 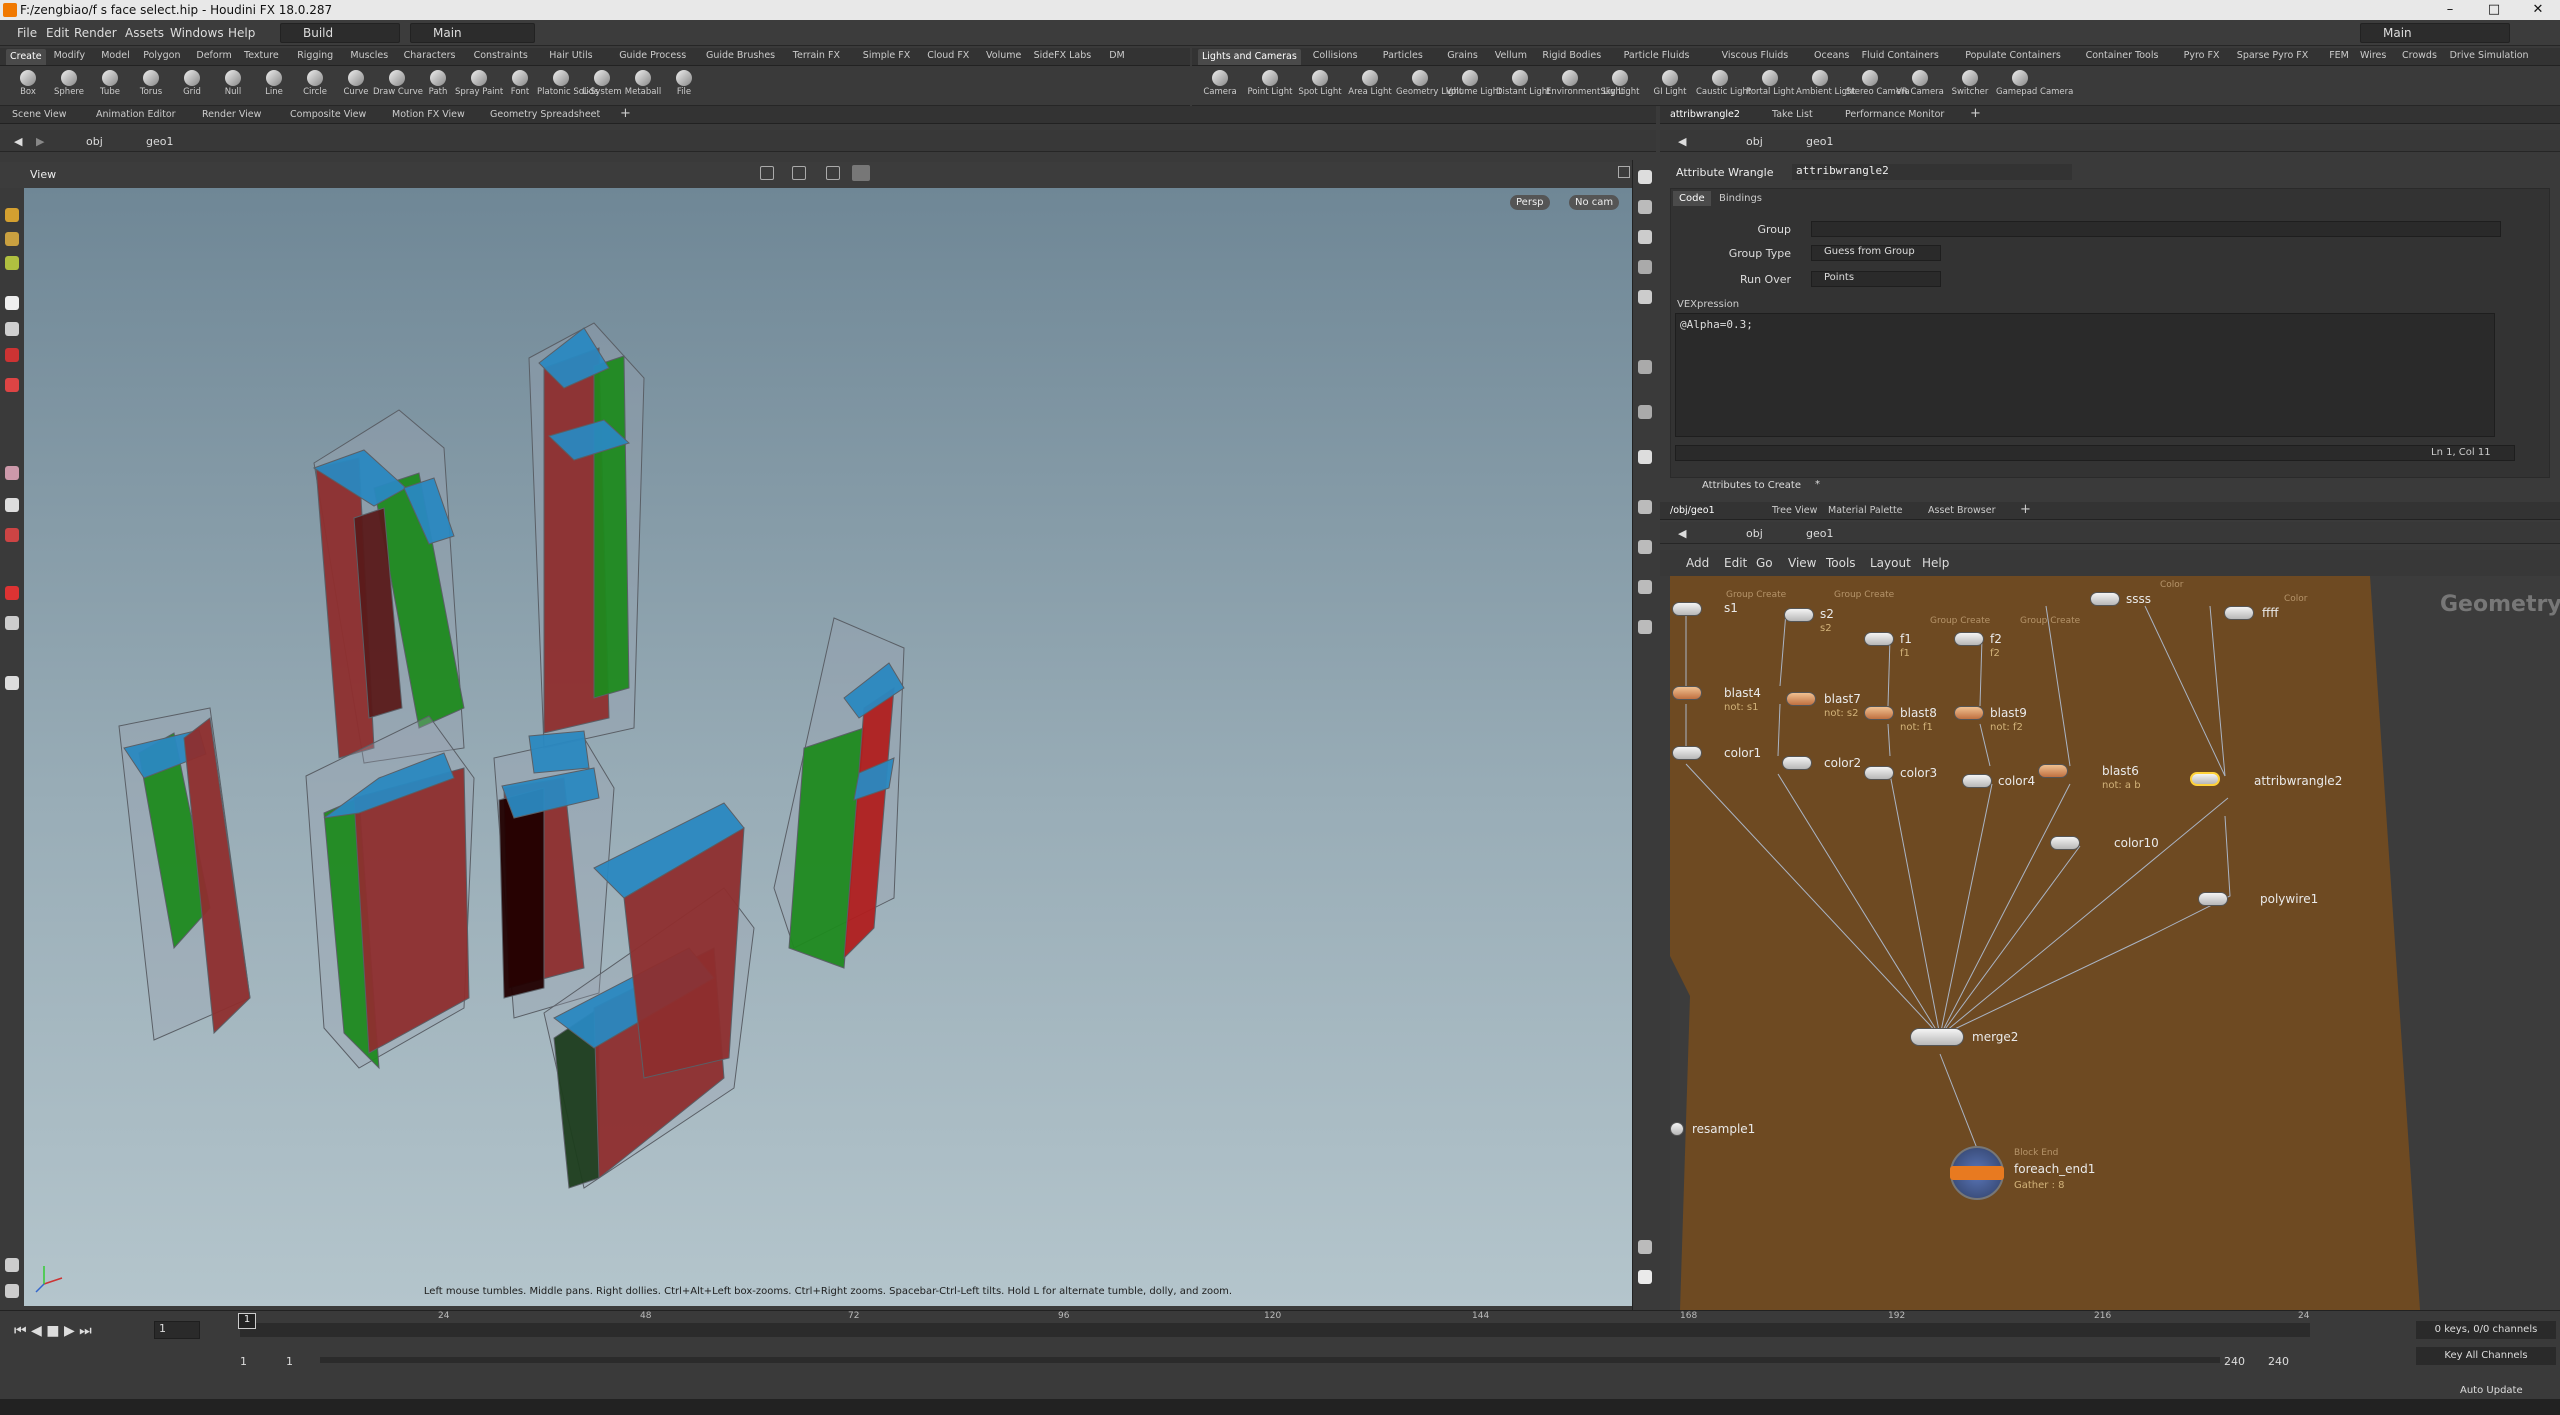 I want to click on light-icon, so click(x=1645, y=267).